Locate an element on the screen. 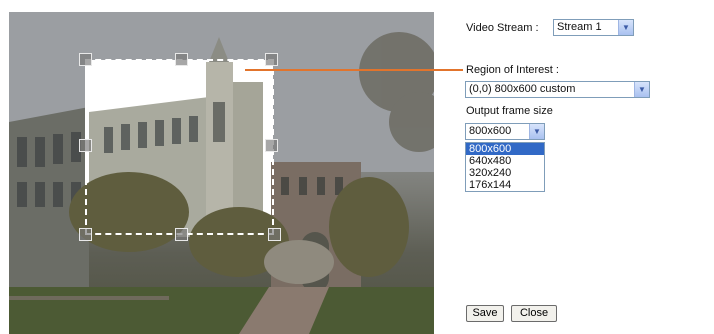 This screenshot has height=334, width=714. frame-size-value: 800x600 is located at coordinates (490, 131).